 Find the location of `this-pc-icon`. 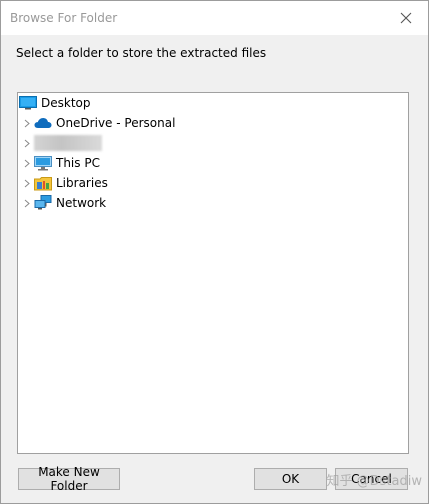

this-pc-icon is located at coordinates (43, 163).